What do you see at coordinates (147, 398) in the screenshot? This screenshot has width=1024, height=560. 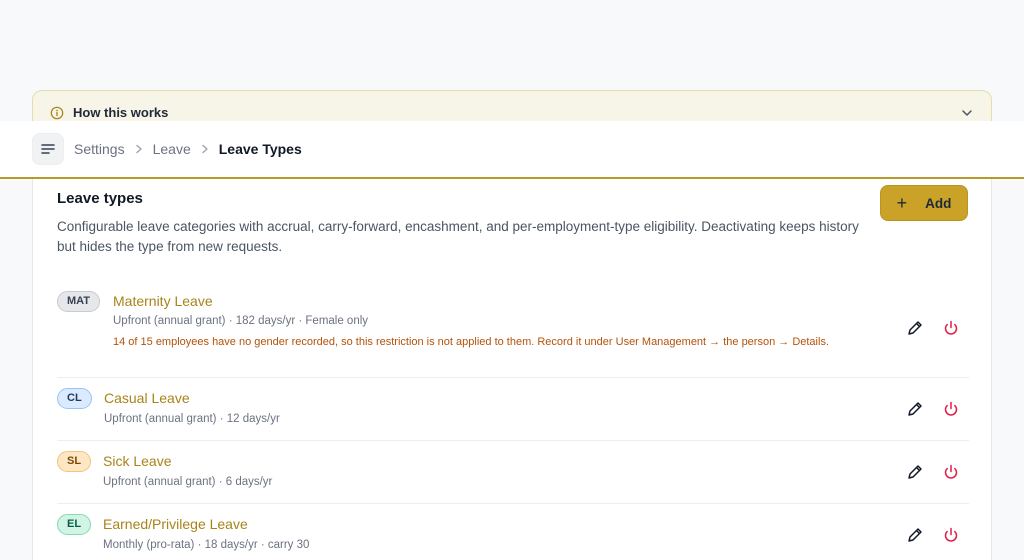 I see `leave-type-name: Casual Leave` at bounding box center [147, 398].